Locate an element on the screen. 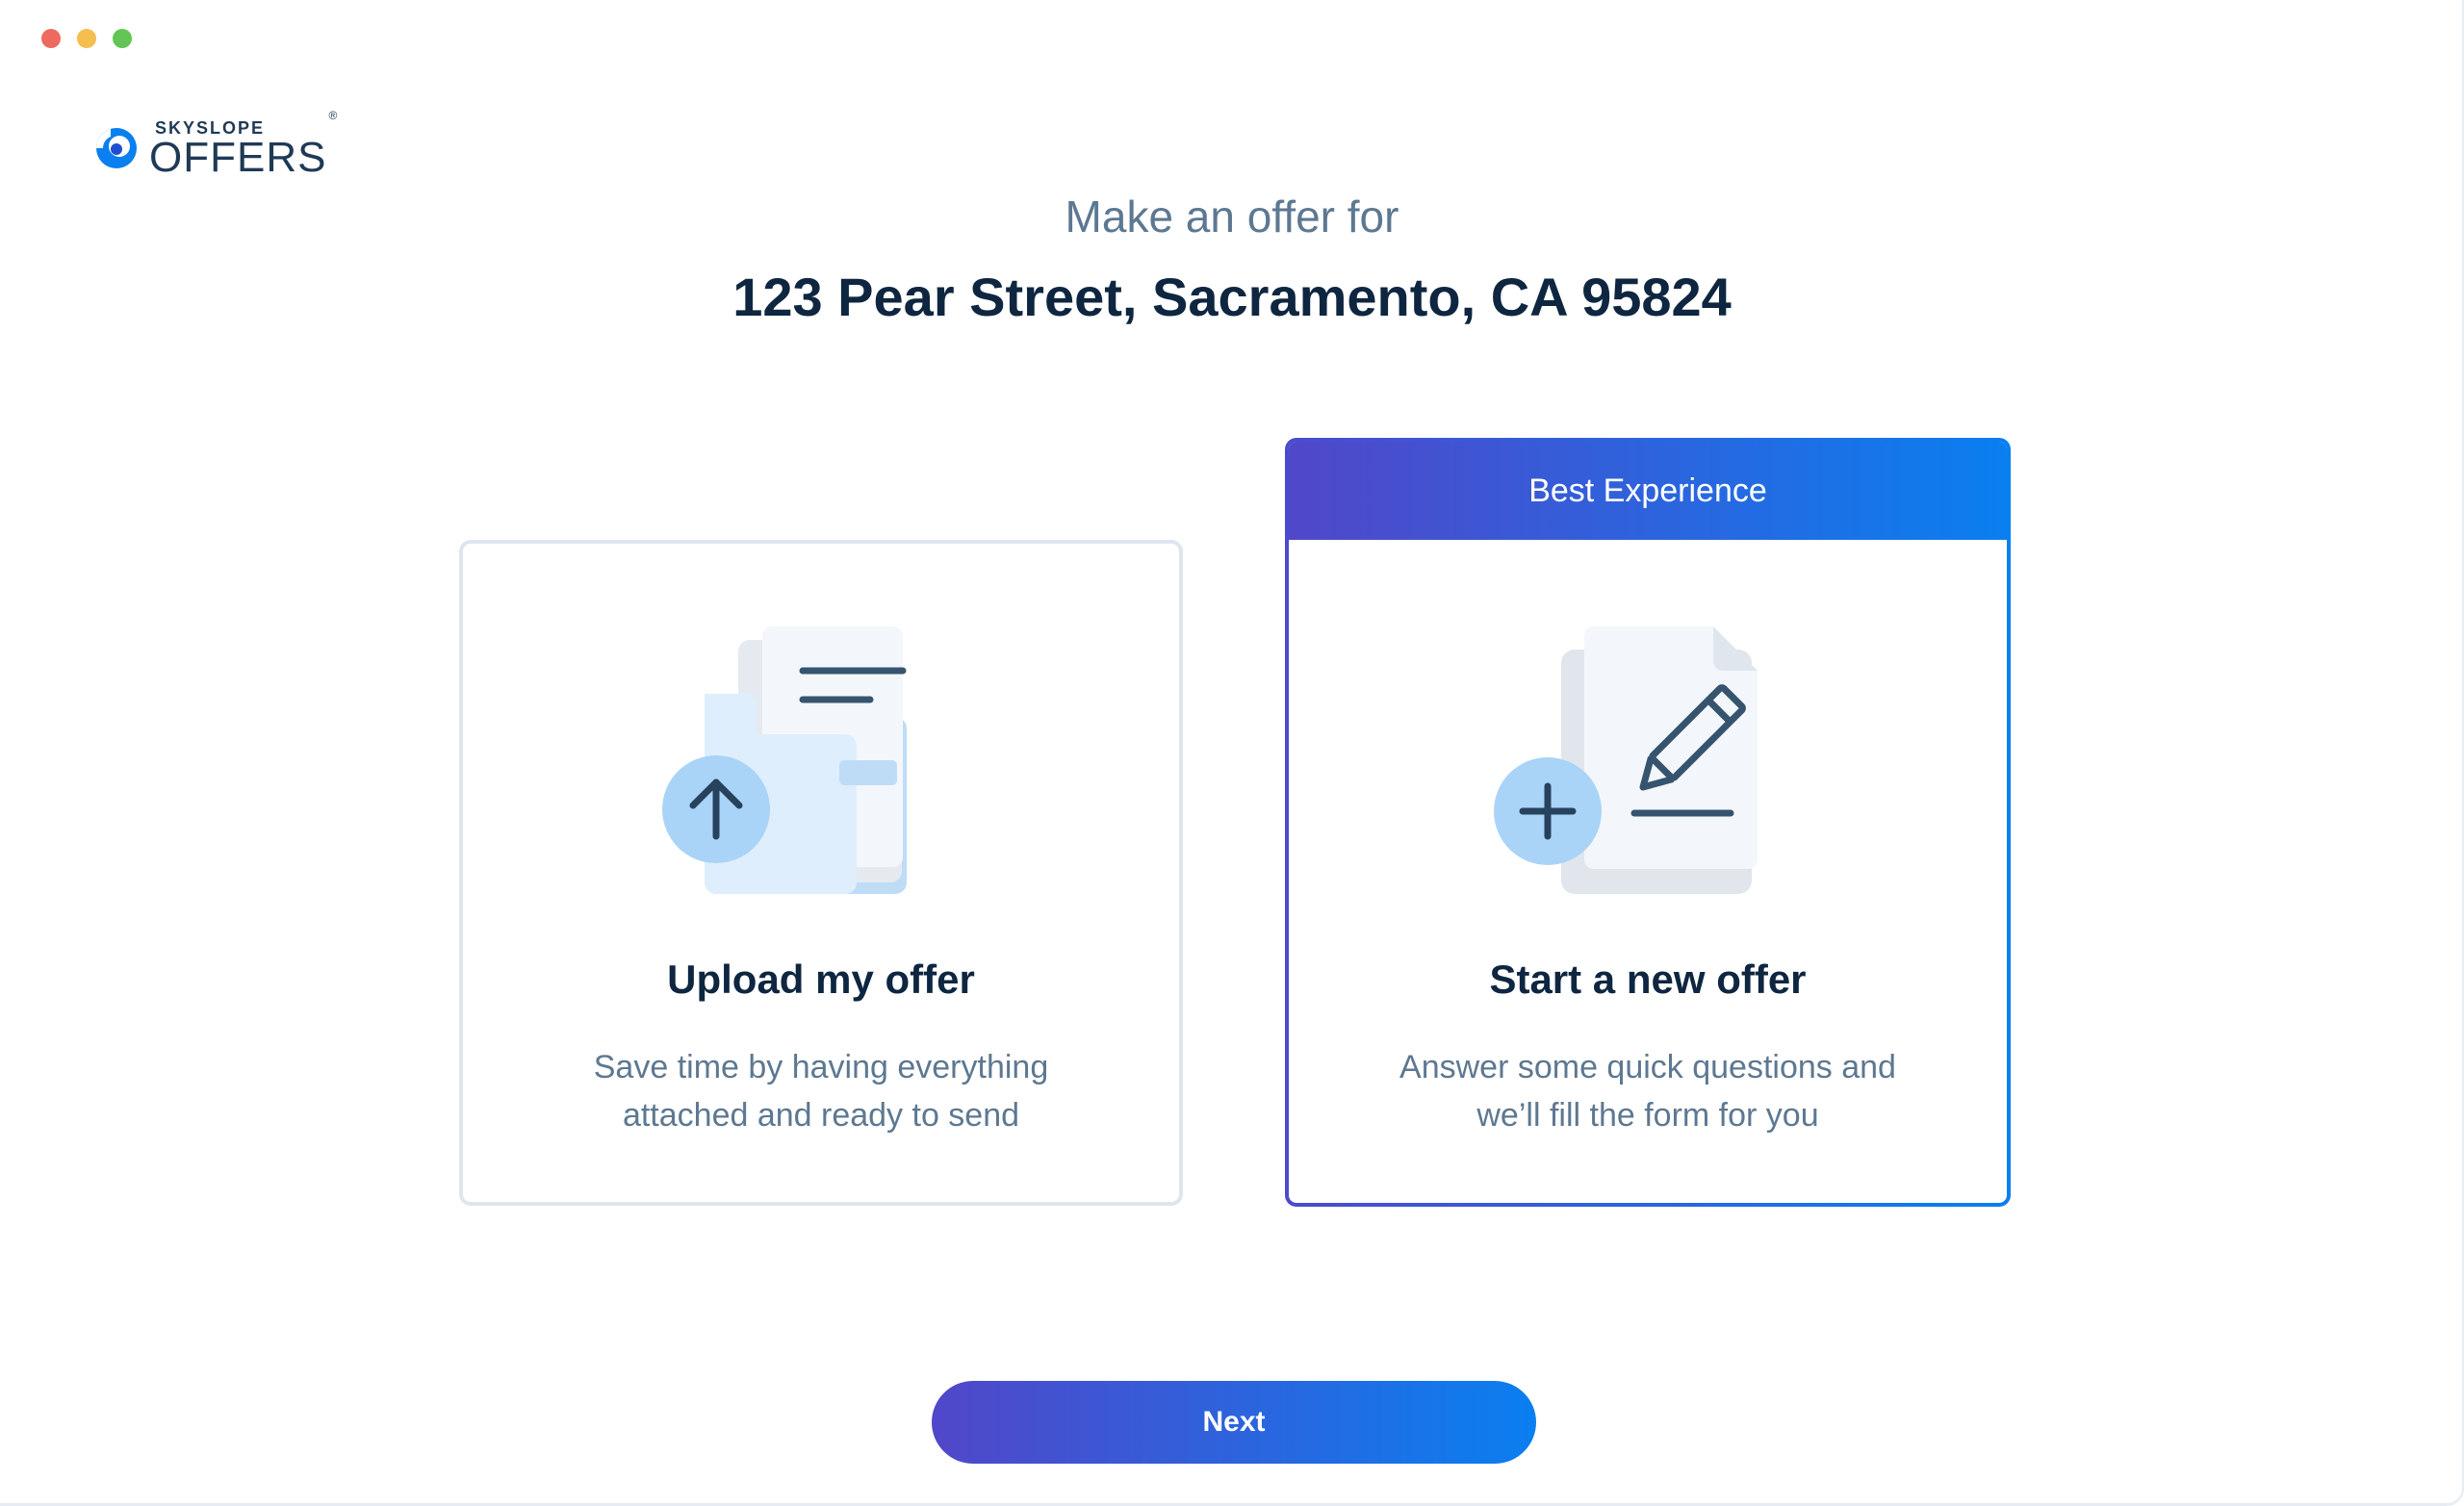  zoom-window-button is located at coordinates (122, 38).